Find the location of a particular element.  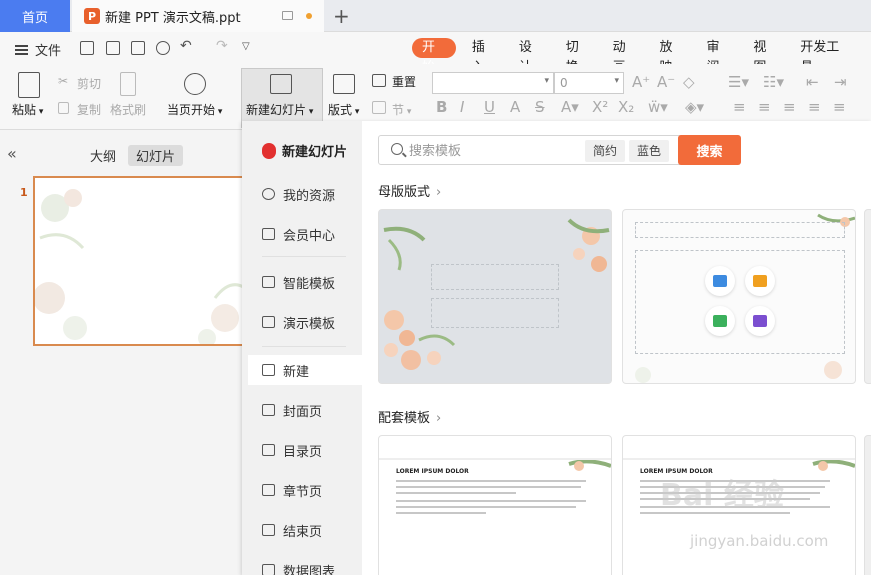

category-label: 新建 is located at coordinates (296, 372).